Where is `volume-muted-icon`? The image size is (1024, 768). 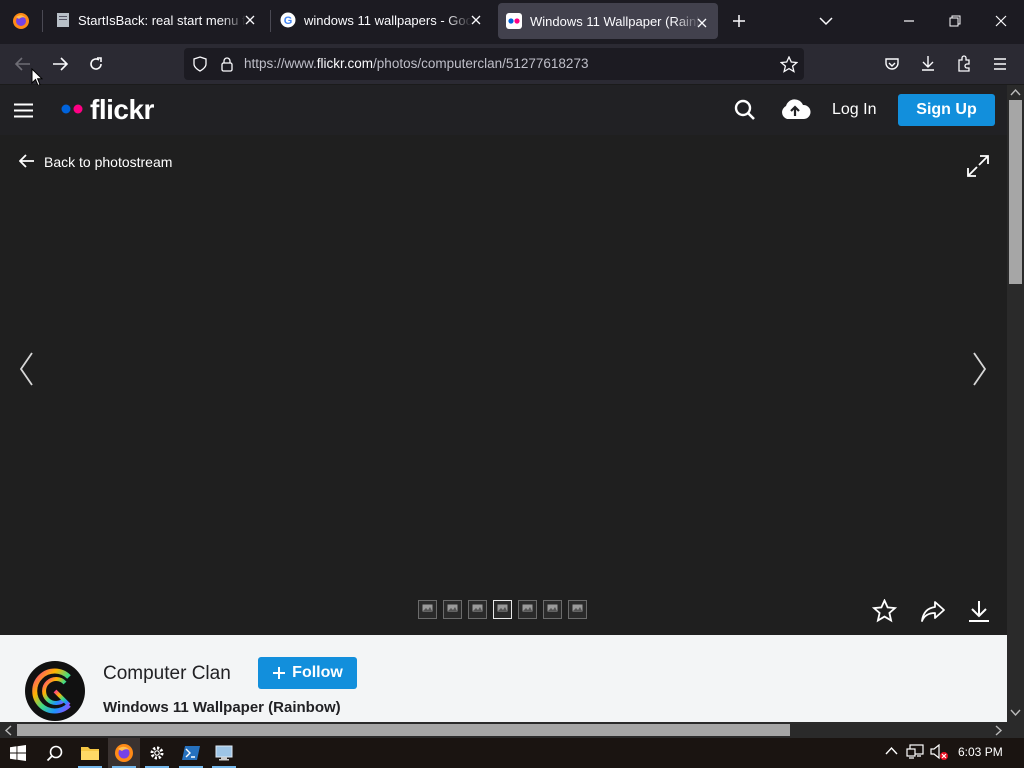
volume-muted-icon is located at coordinates (940, 752).